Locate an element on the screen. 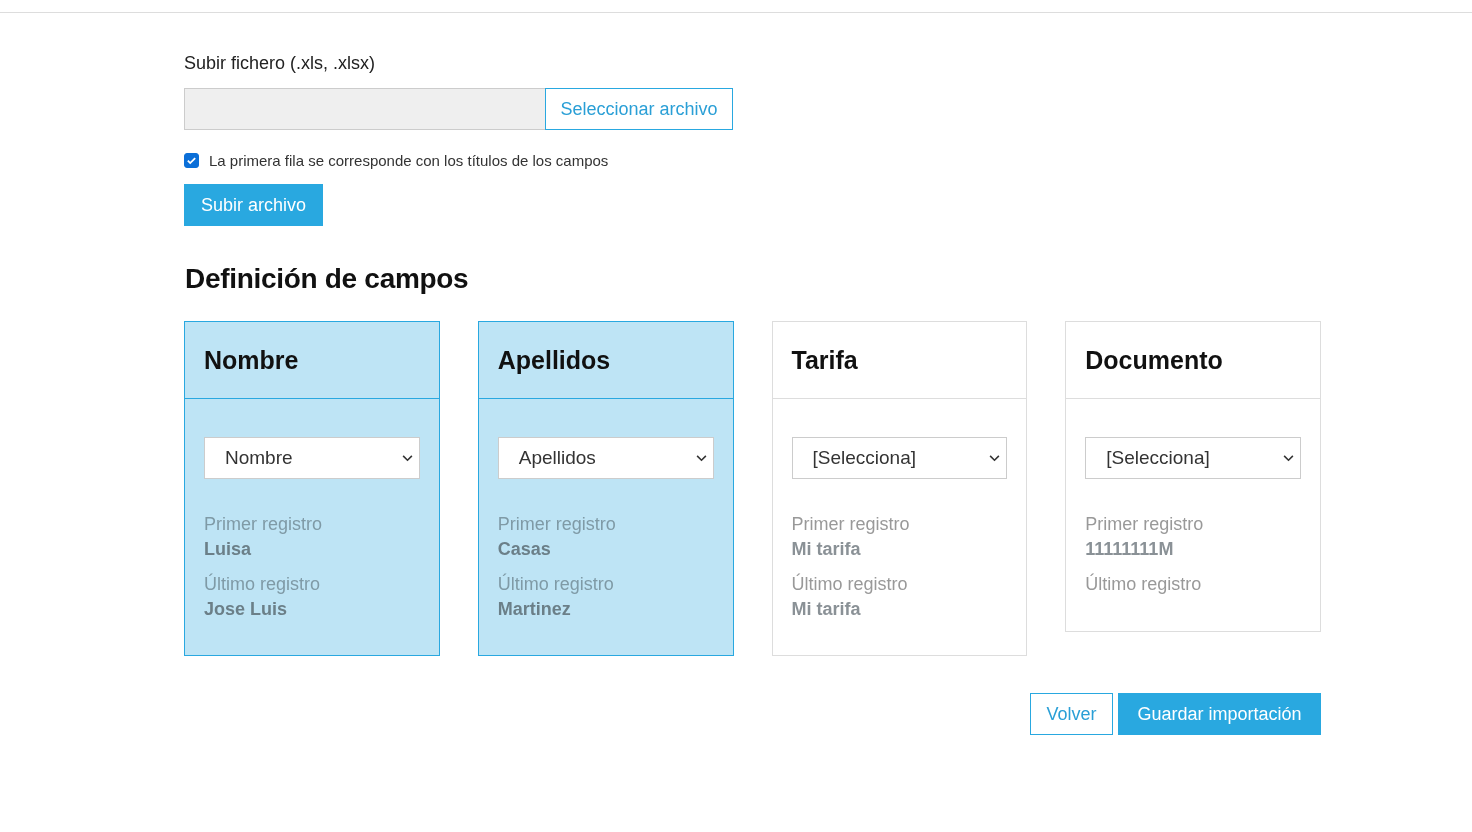 Image resolution: width=1472 pixels, height=832 pixels. column-select: Apellidos is located at coordinates (605, 458).